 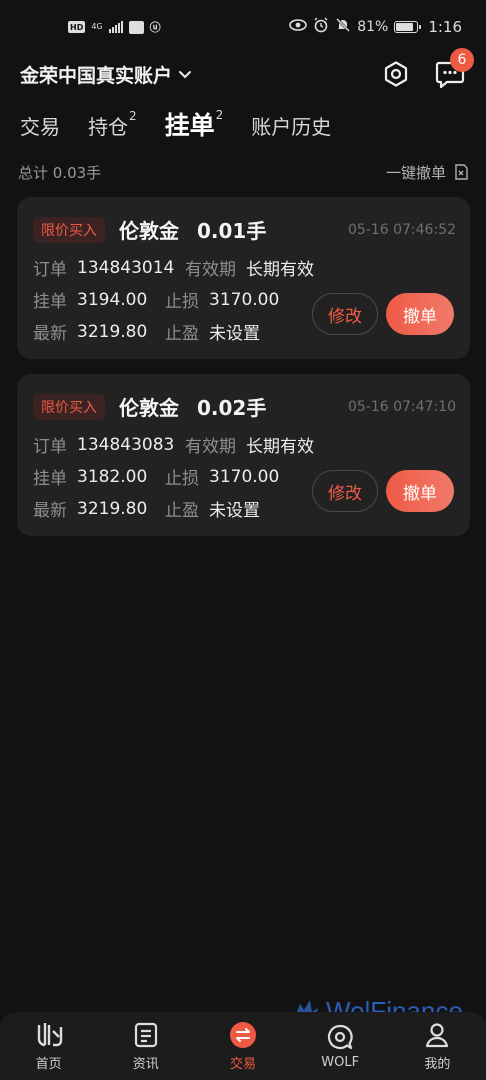 What do you see at coordinates (445, 27) in the screenshot?
I see `clock: 1:16` at bounding box center [445, 27].